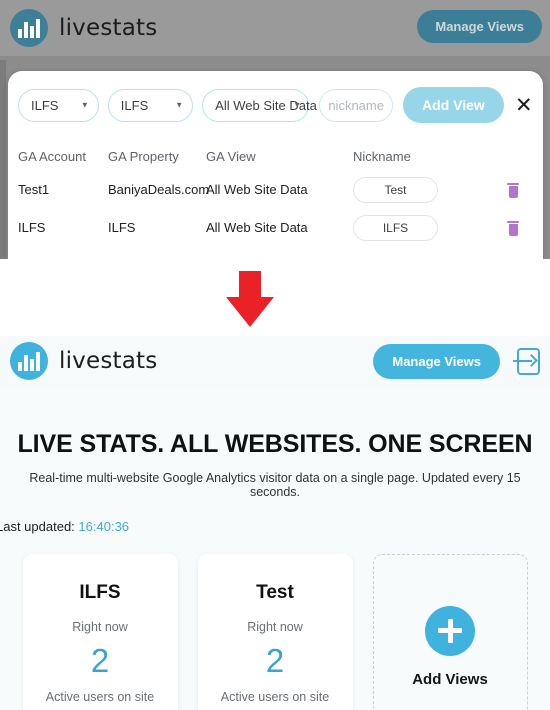 The height and width of the screenshot is (710, 550). Describe the element at coordinates (45, 105) in the screenshot. I see `ga-account-select-value: ILFS` at that location.